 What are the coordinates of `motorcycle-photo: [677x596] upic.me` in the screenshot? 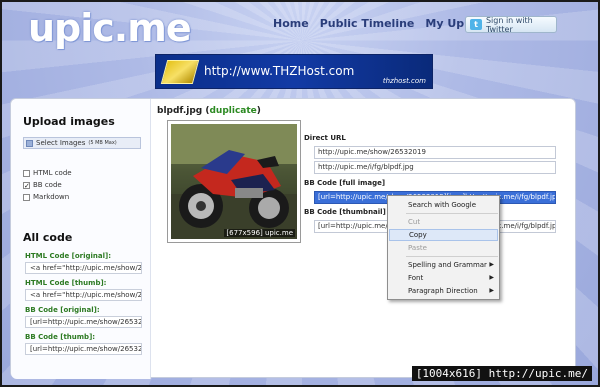 It's located at (234, 181).